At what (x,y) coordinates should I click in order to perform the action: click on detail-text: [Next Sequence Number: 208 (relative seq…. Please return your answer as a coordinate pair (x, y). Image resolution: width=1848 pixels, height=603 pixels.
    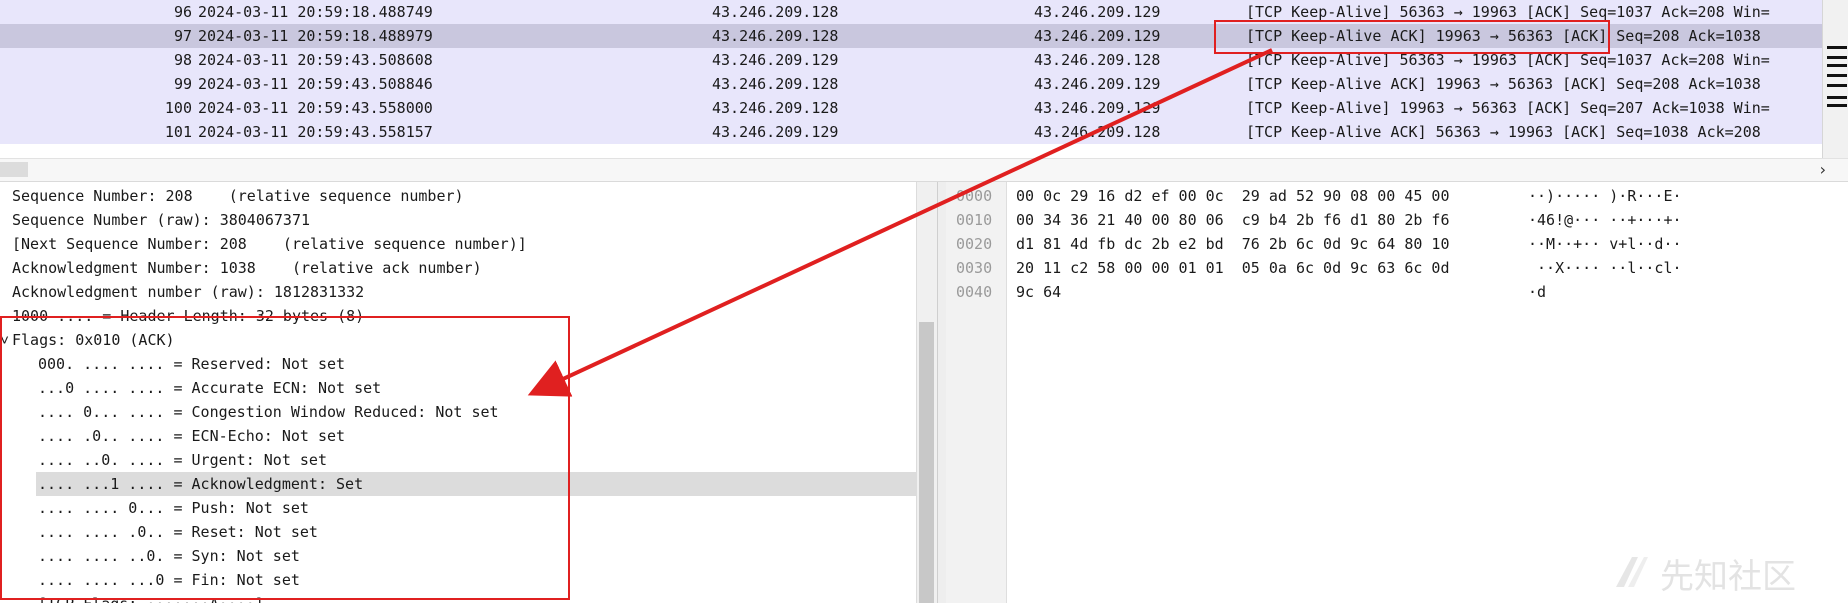
    Looking at the image, I should click on (269, 244).